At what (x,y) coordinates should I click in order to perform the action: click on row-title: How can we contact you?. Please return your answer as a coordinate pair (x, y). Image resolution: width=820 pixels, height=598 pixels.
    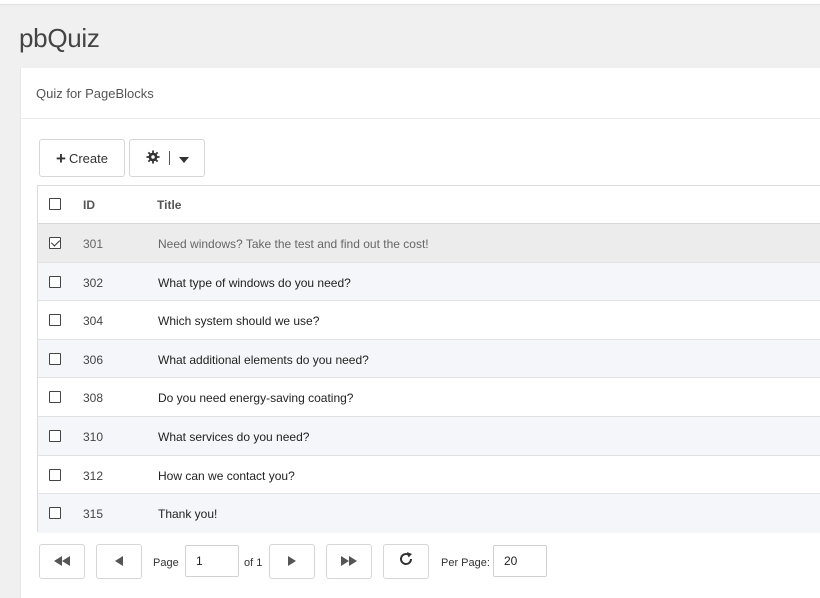
    Looking at the image, I should click on (226, 475).